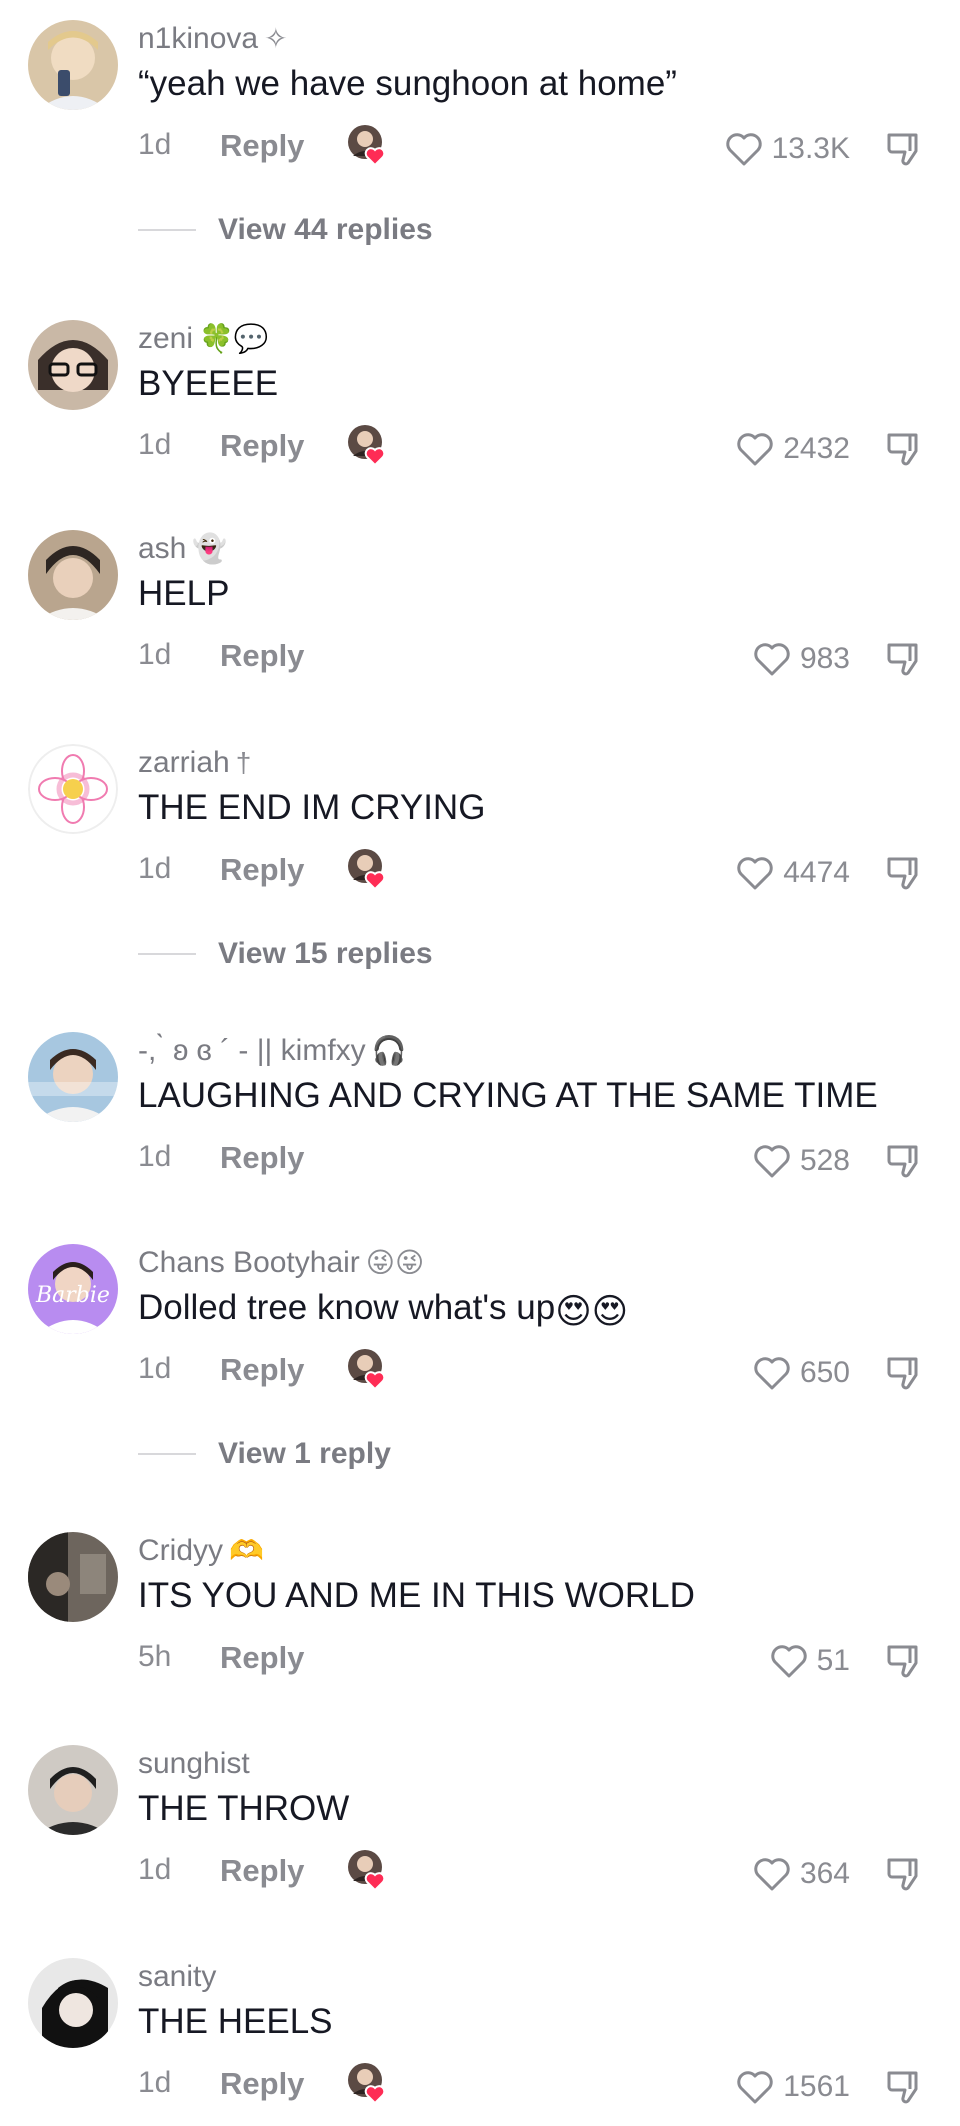 The width and height of the screenshot is (960, 2126). Describe the element at coordinates (167, 230) in the screenshot. I see `divider` at that location.